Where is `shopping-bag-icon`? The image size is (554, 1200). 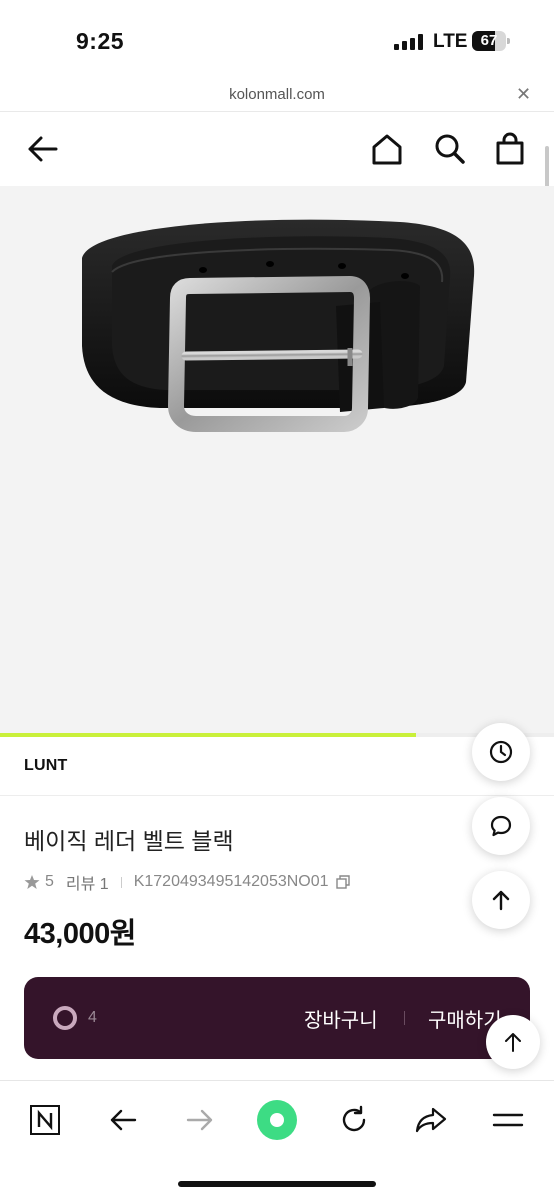
shopping-bag-icon is located at coordinates (510, 149).